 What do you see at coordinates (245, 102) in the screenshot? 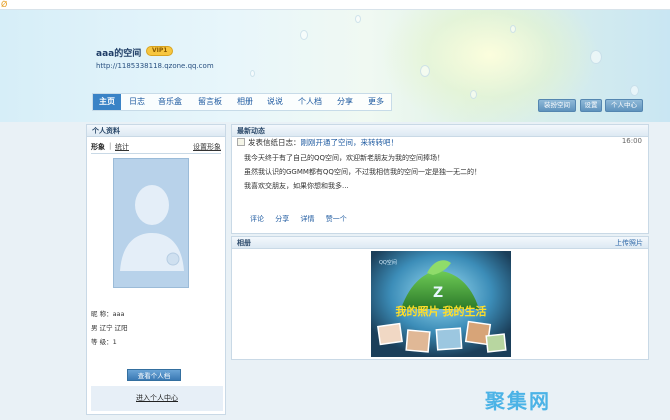
I see `nav-item-album: 相册` at bounding box center [245, 102].